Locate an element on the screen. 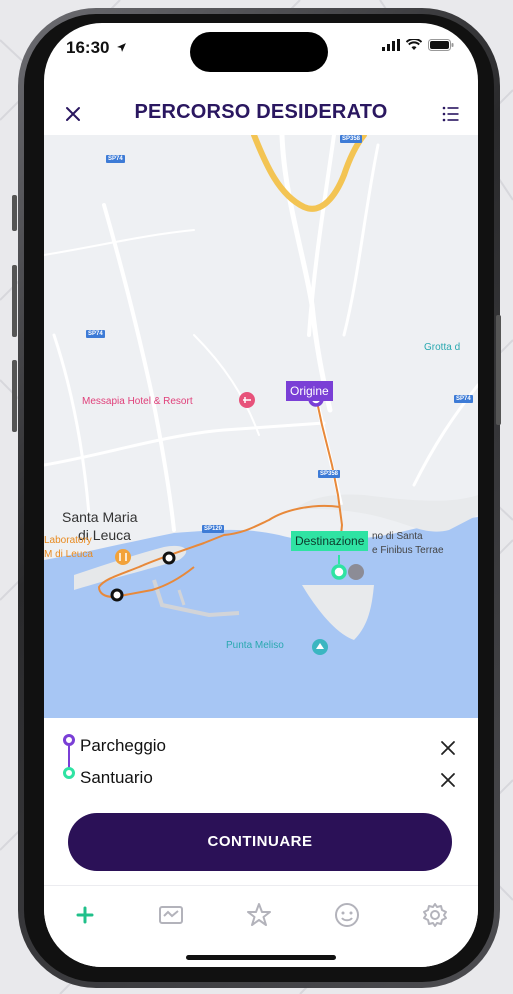 The height and width of the screenshot is (994, 513). route-connector-icon is located at coordinates (69, 756).